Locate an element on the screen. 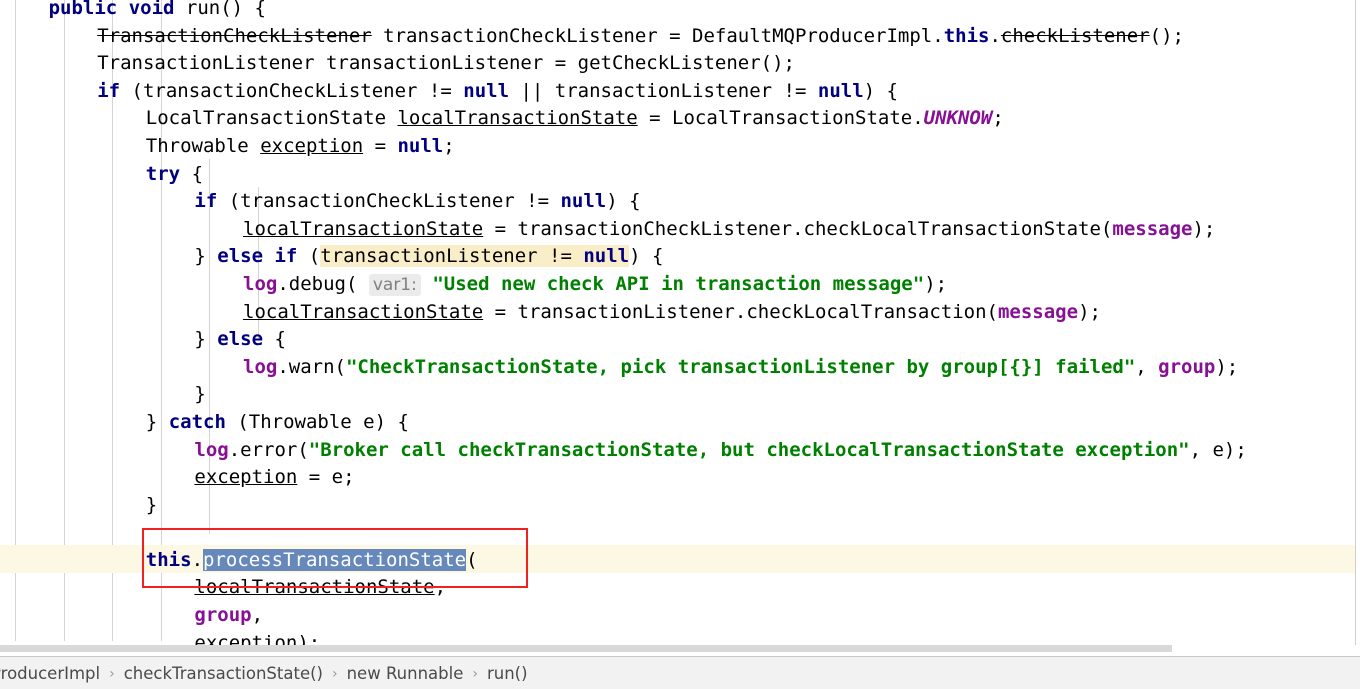 The height and width of the screenshot is (689, 1360). code-token: try is located at coordinates (163, 173).